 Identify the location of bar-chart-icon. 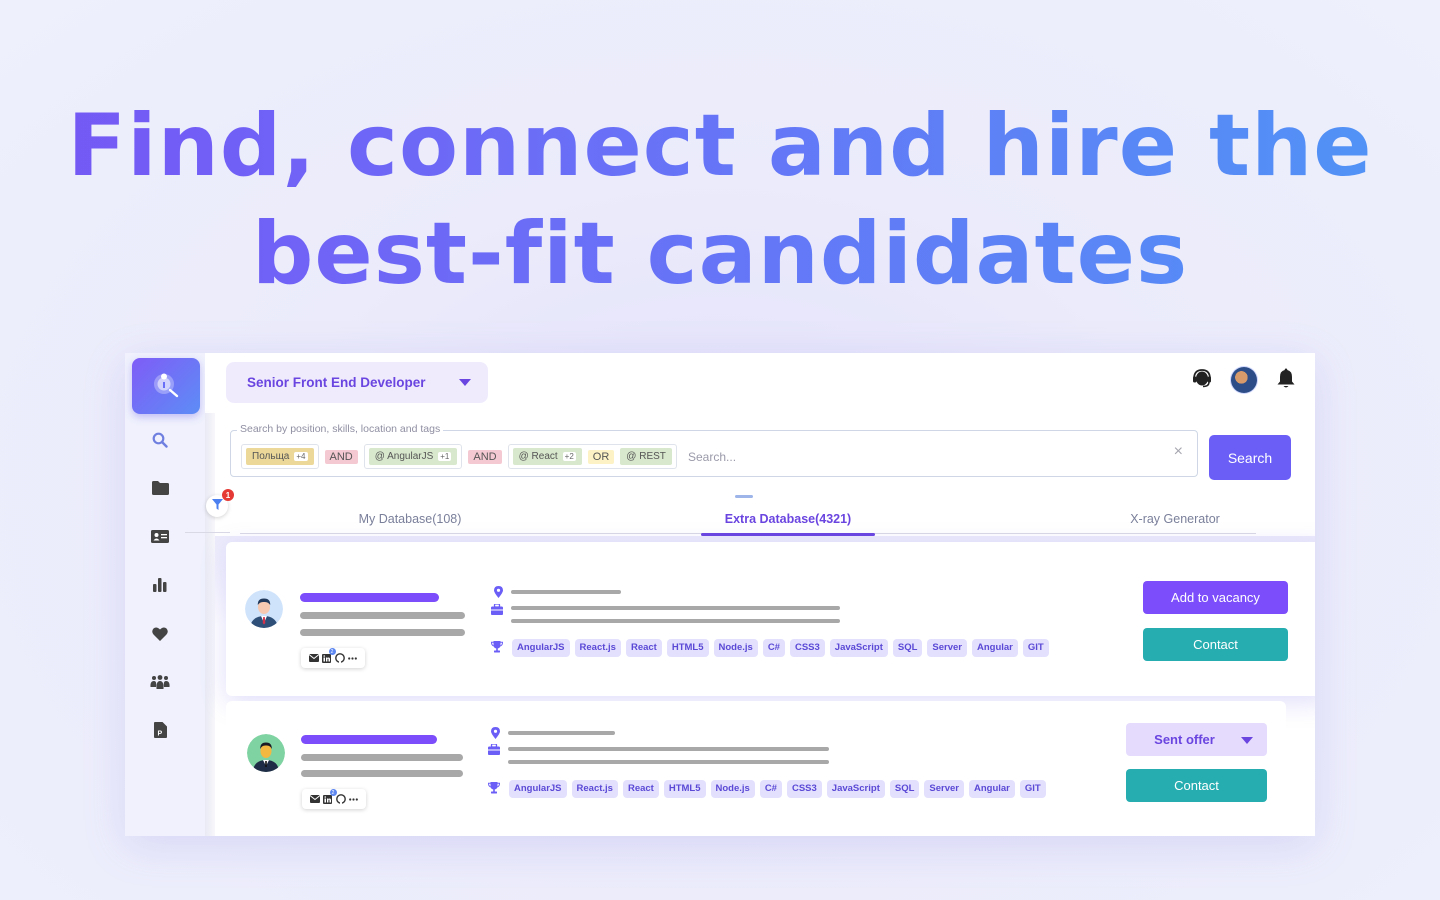
(160, 587).